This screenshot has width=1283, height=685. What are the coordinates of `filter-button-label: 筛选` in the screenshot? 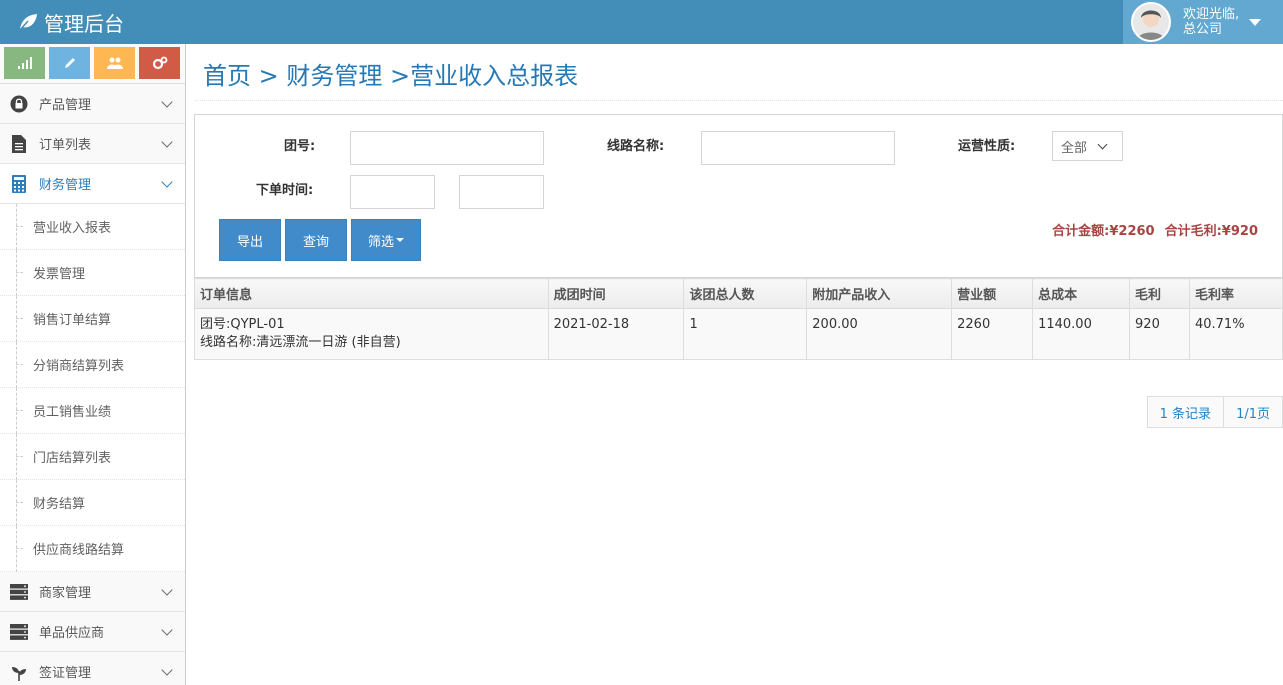 It's located at (380, 242).